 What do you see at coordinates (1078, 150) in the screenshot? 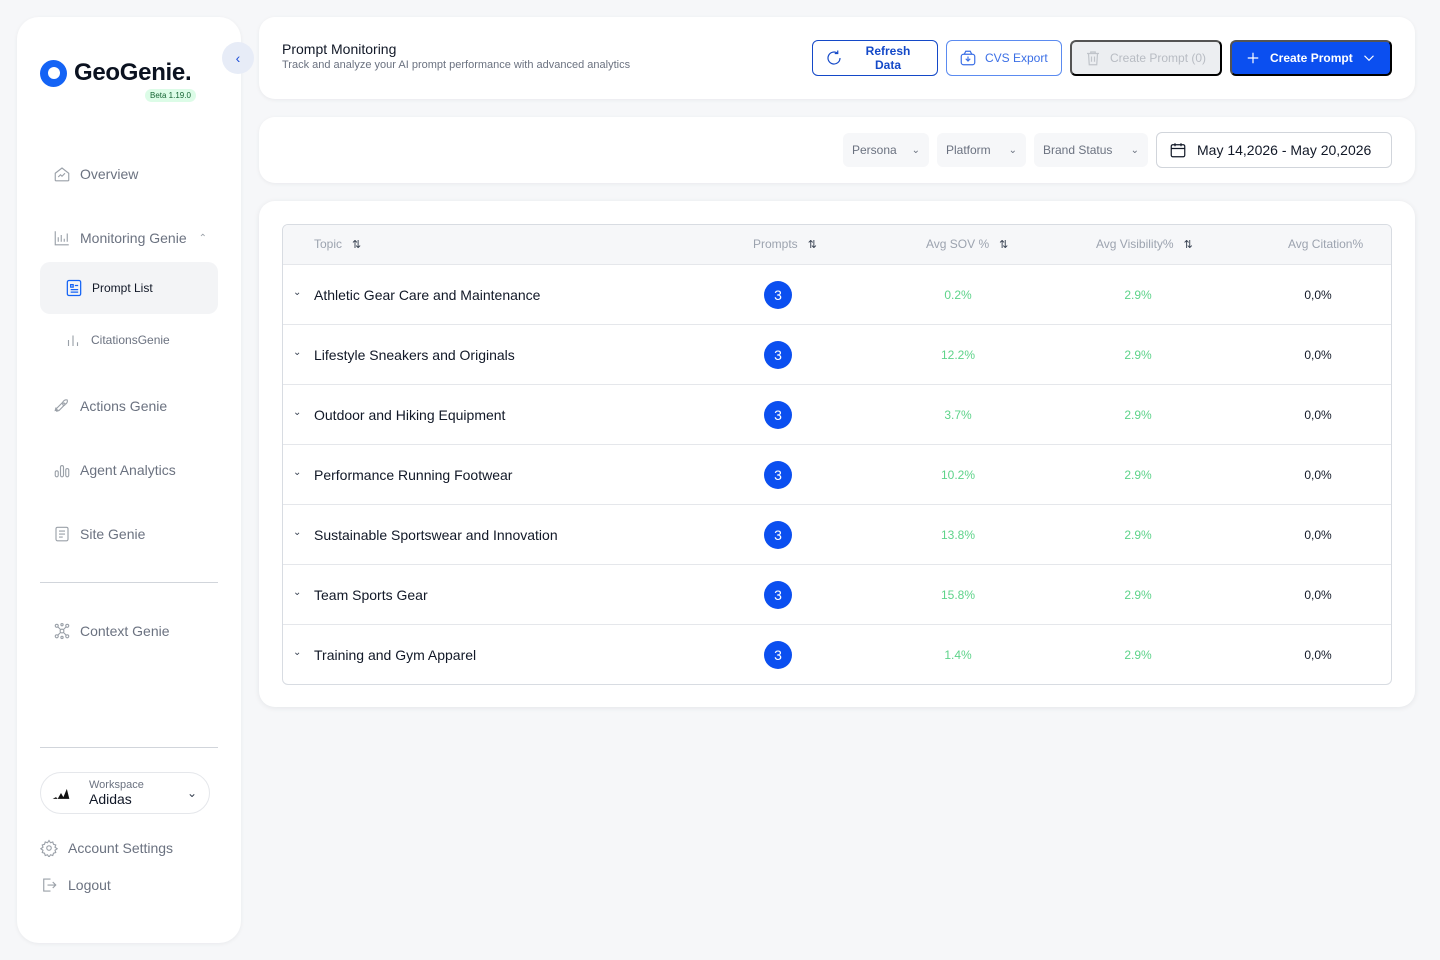
I see `brand-status-filter-label: Brand Status` at bounding box center [1078, 150].